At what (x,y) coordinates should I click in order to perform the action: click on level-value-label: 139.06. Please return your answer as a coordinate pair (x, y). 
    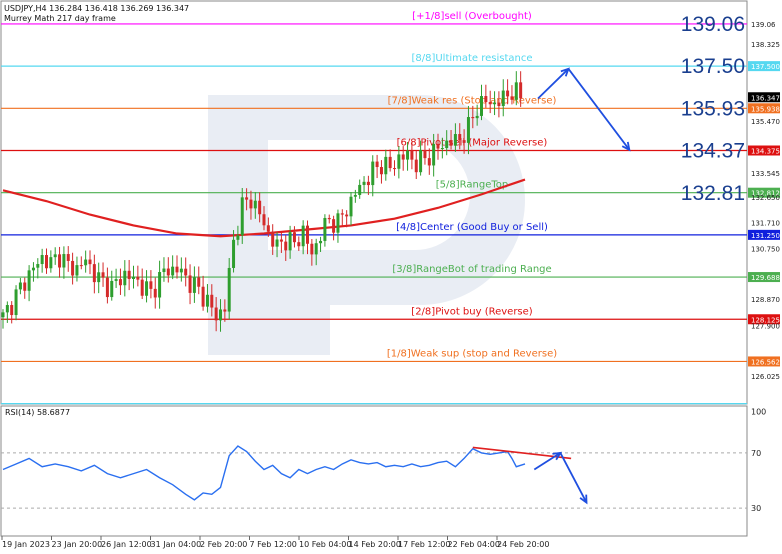
    Looking at the image, I should click on (713, 24).